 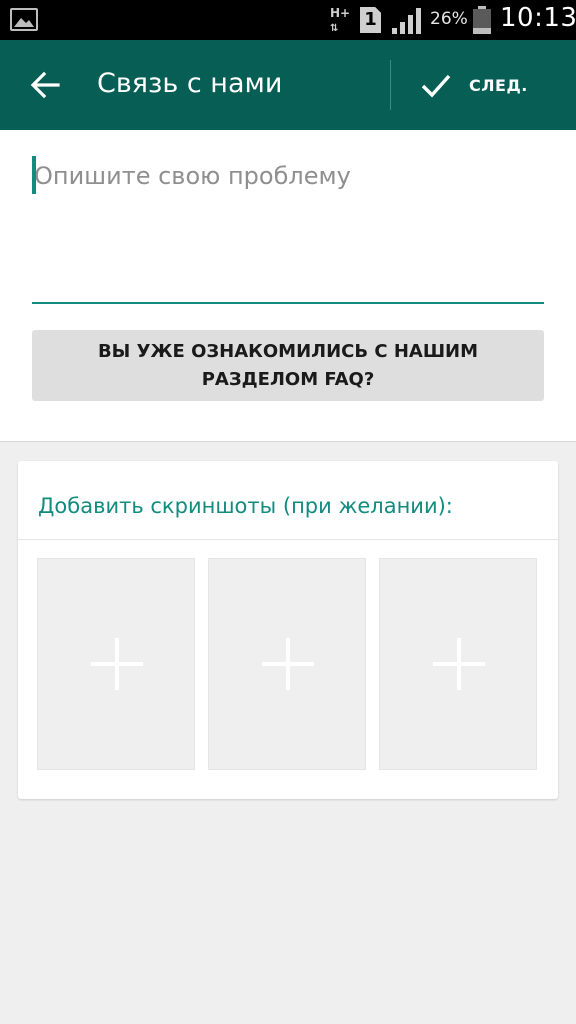 I want to click on battery-percent: 26%, so click(x=449, y=19).